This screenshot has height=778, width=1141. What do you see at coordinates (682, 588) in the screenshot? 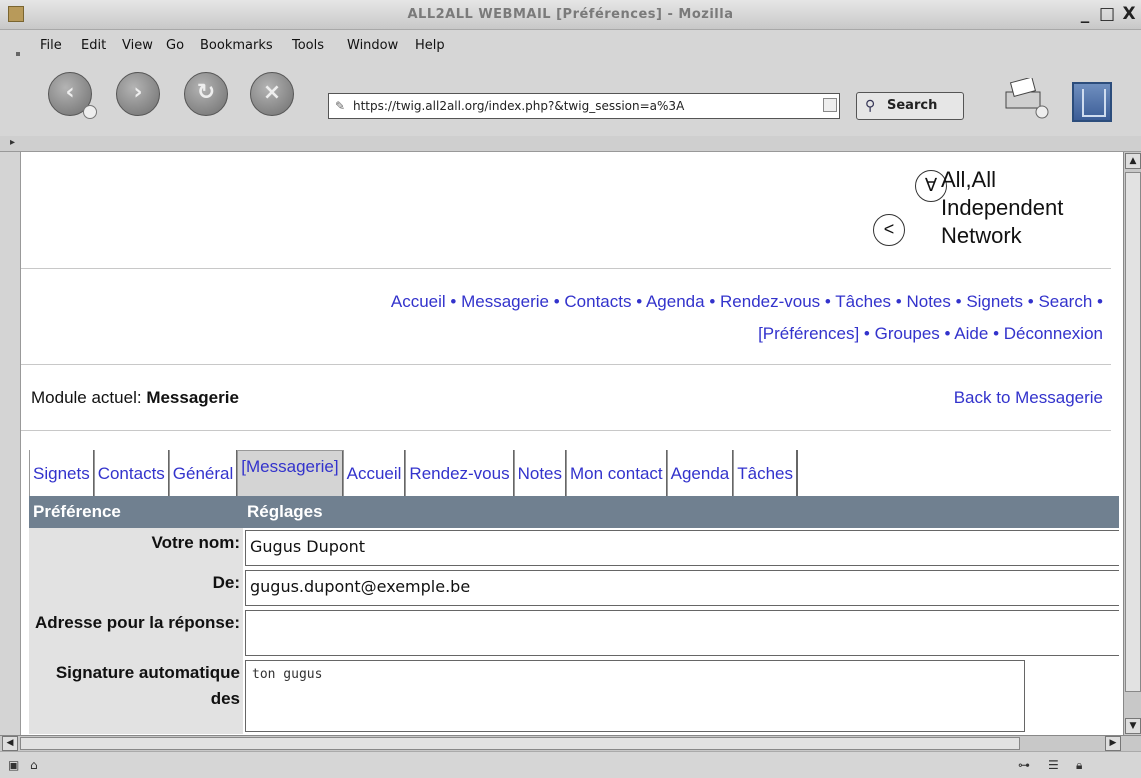
I see `from-email-field: gugus.dupont@exemple.be` at bounding box center [682, 588].